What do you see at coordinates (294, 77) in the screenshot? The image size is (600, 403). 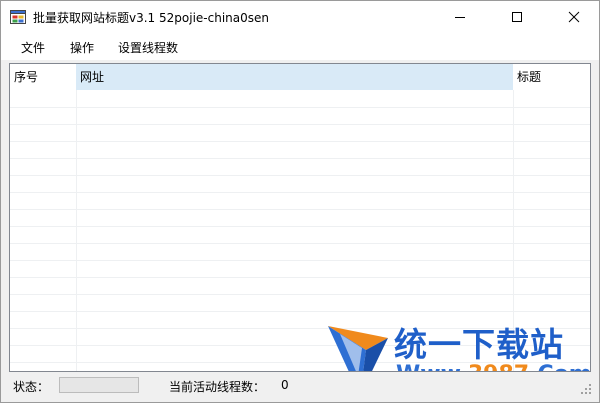 I see `column-header-url: 网址` at bounding box center [294, 77].